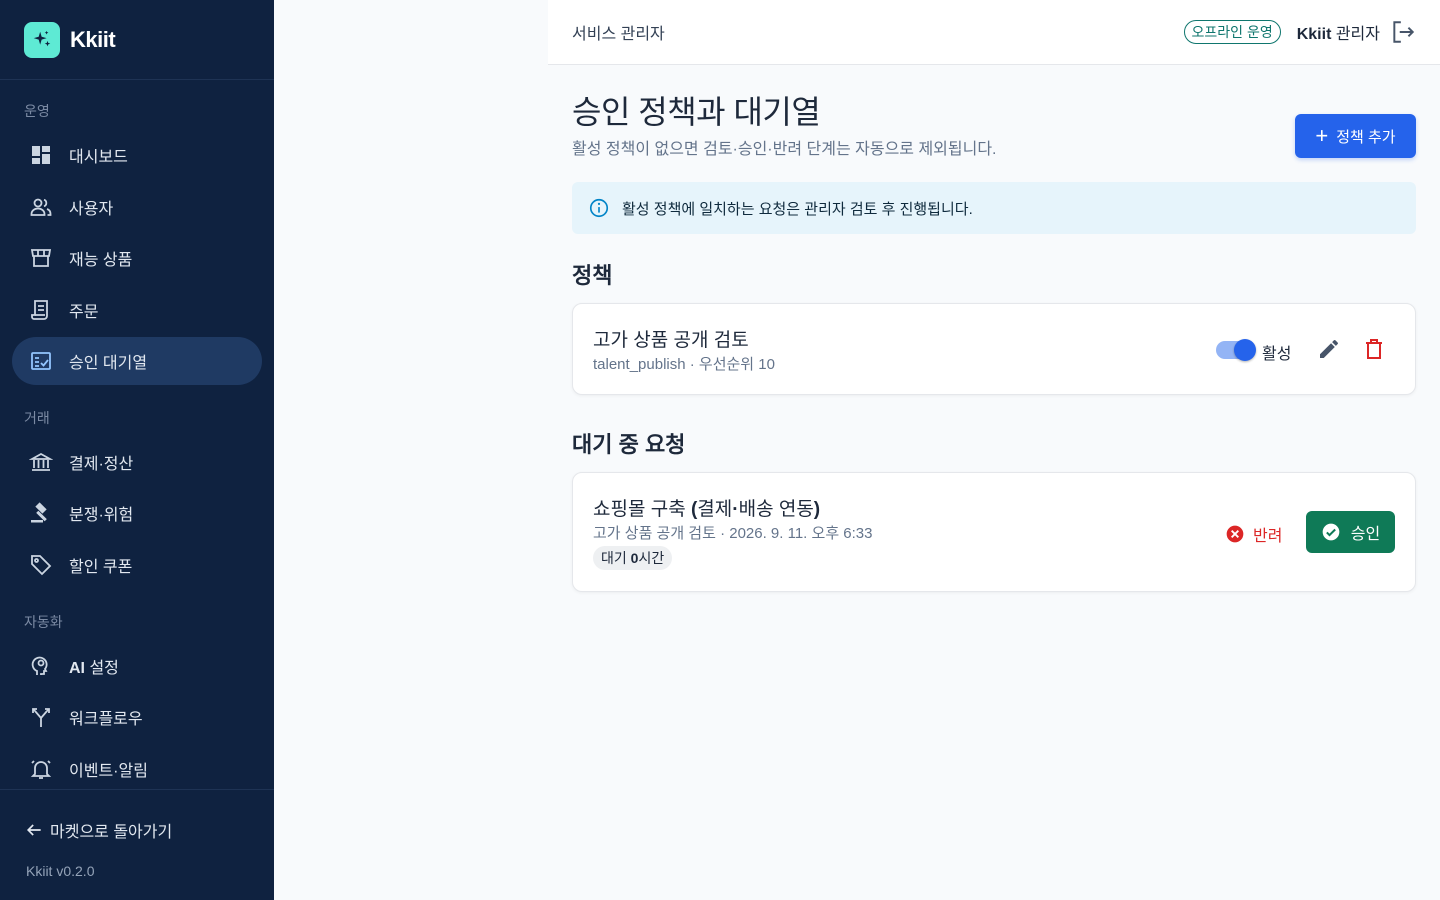 This screenshot has height=900, width=1440. Describe the element at coordinates (33, 830) in the screenshot. I see `arrow-left-icon` at that location.